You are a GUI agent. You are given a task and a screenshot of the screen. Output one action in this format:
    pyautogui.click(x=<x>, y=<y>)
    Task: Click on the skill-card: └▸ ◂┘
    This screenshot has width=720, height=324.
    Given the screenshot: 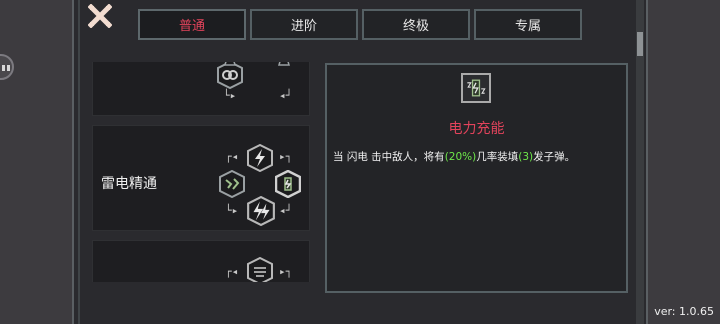 What is the action you would take?
    pyautogui.click(x=201, y=89)
    